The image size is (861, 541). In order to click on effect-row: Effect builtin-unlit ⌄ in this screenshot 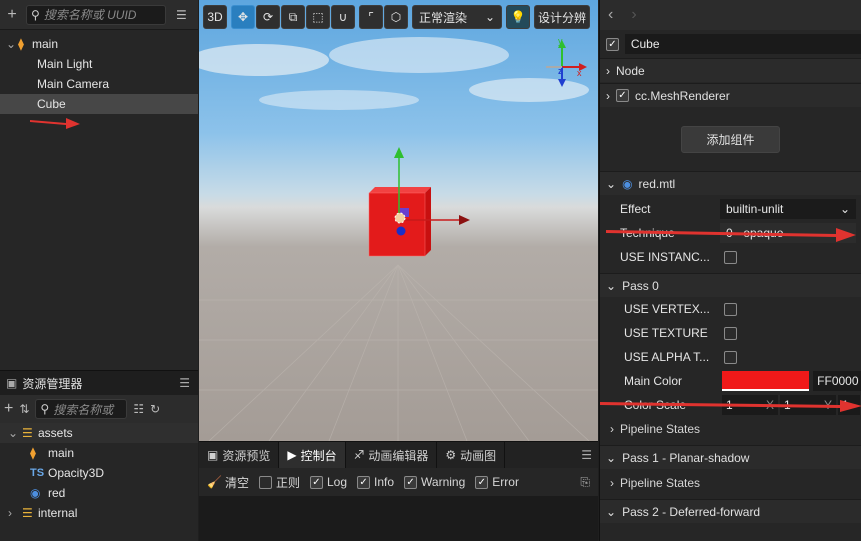, I will do `click(730, 209)`.